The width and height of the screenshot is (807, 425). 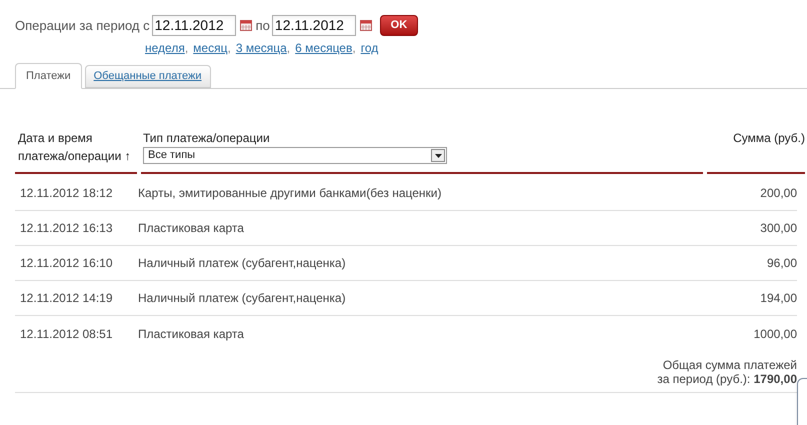 What do you see at coordinates (769, 138) in the screenshot?
I see `column-header: Сумма (руб.)` at bounding box center [769, 138].